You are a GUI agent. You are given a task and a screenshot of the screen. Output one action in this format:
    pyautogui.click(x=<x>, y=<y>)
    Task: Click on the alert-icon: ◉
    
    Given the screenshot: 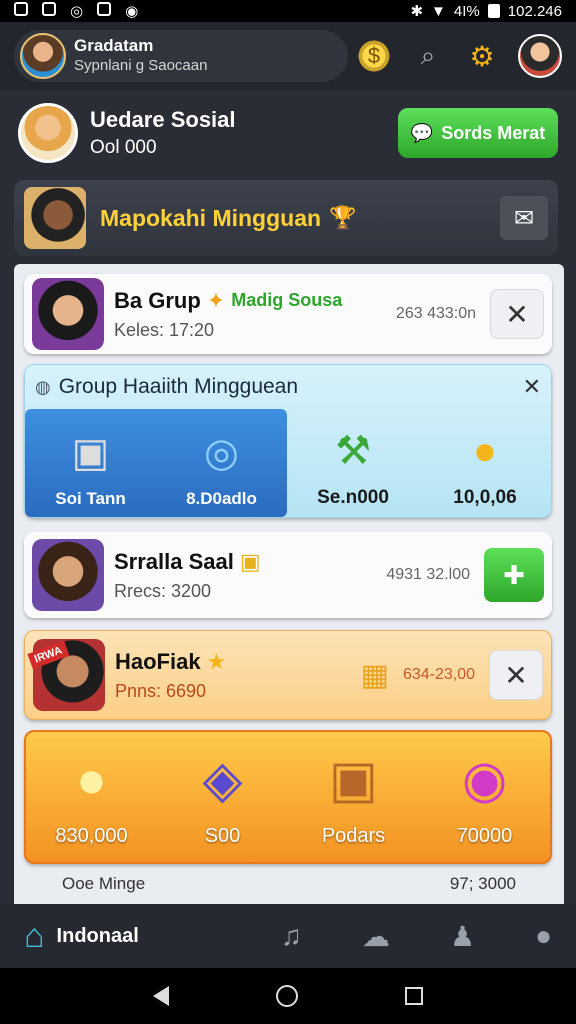 What is the action you would take?
    pyautogui.click(x=132, y=11)
    